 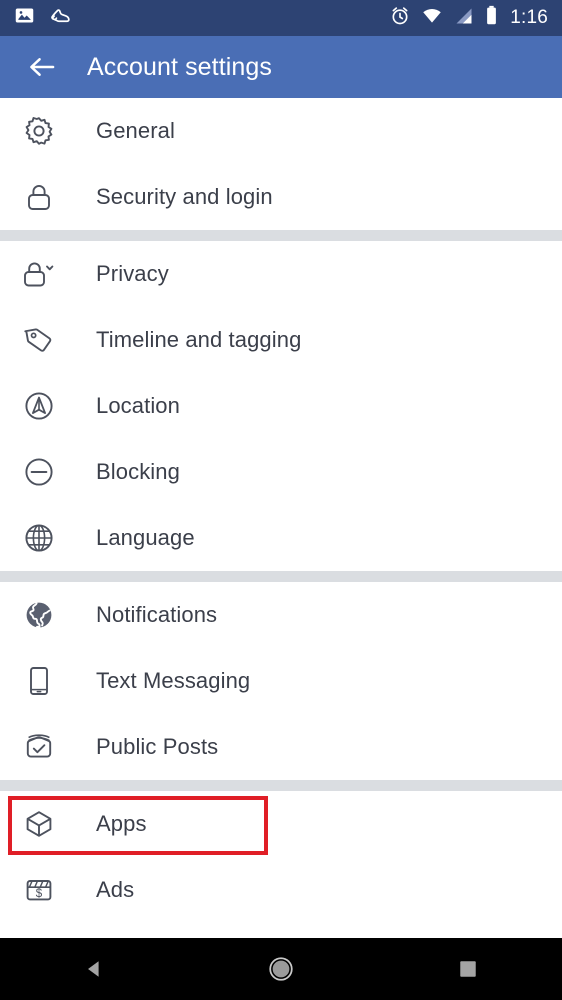 I want to click on page-title: Account settings, so click(x=180, y=66).